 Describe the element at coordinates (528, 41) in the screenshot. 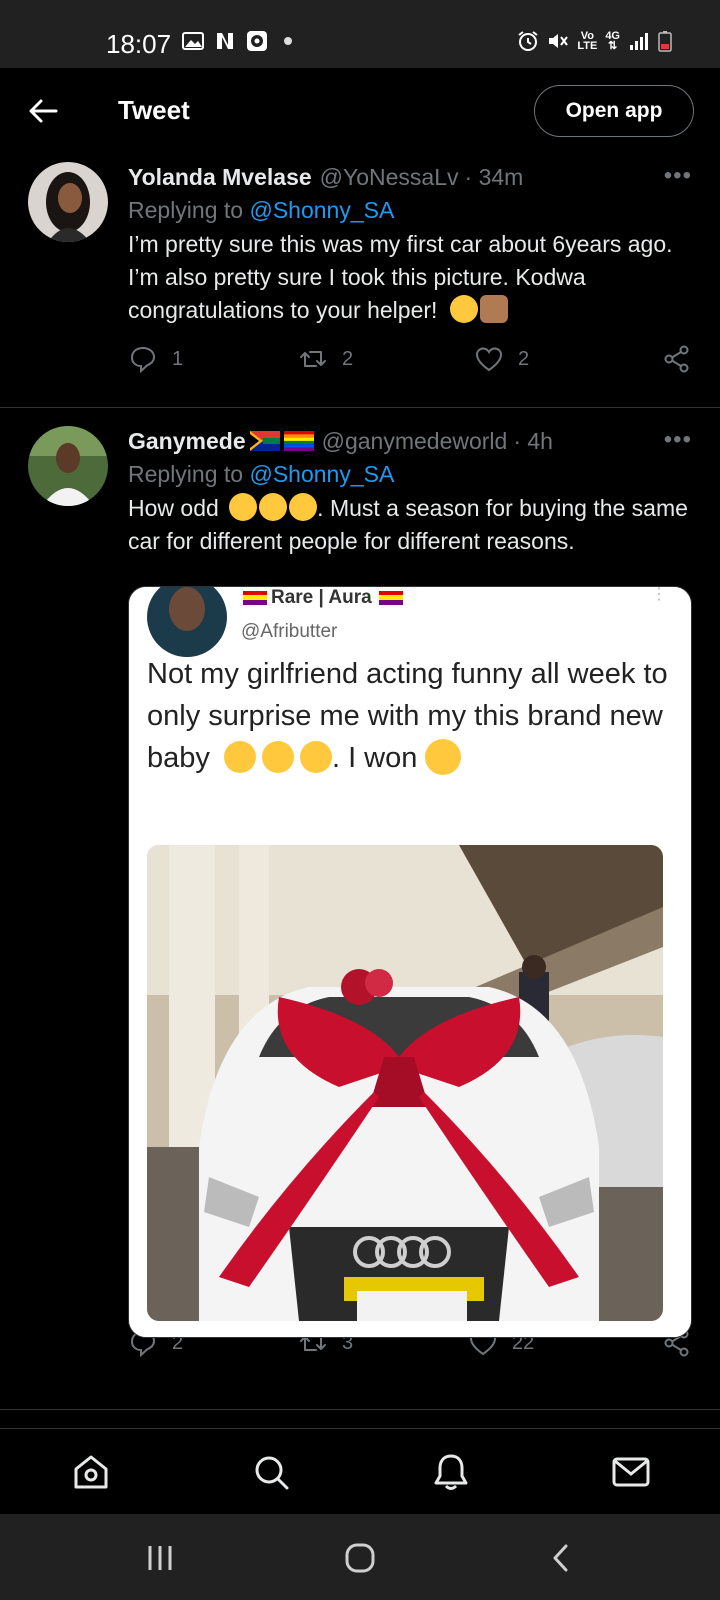

I see `alarm-icon` at that location.